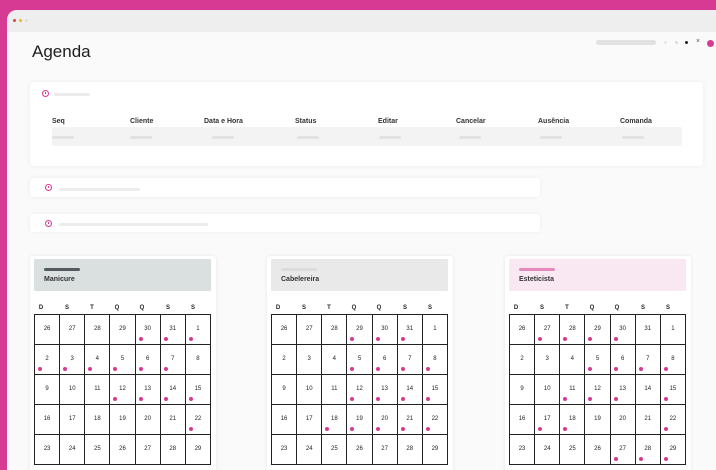 Image resolution: width=716 pixels, height=470 pixels. Describe the element at coordinates (686, 42) in the screenshot. I see `settings-icon` at that location.